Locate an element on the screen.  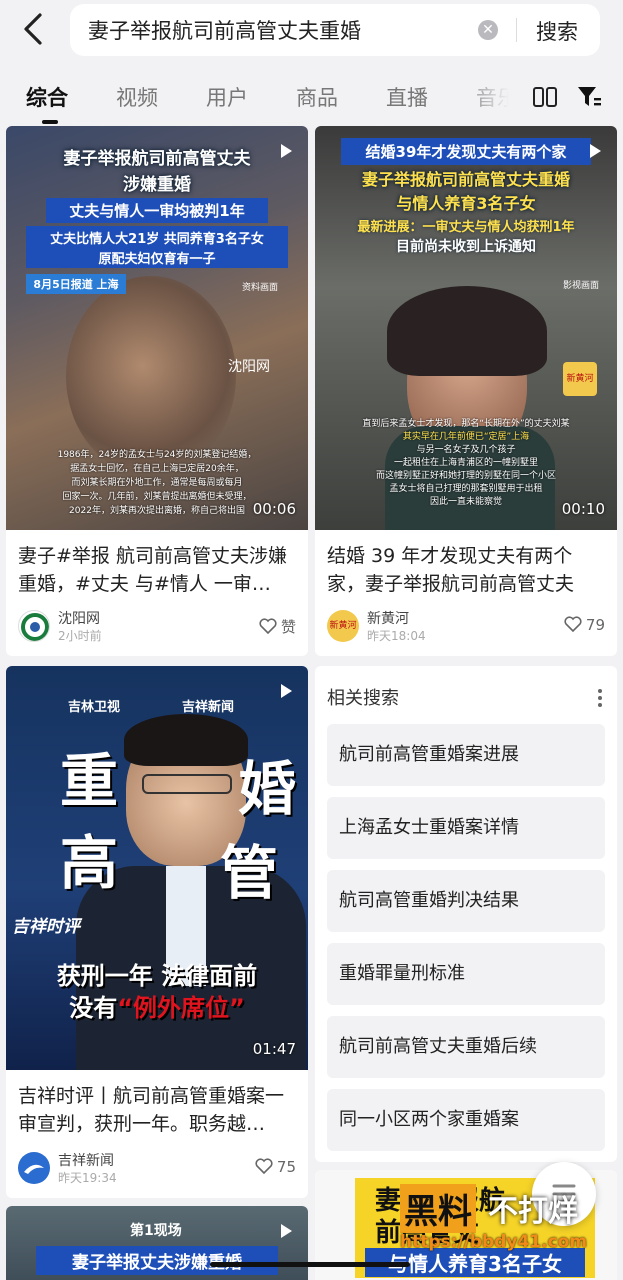
source-tag: 影视画面 is located at coordinates (581, 286).